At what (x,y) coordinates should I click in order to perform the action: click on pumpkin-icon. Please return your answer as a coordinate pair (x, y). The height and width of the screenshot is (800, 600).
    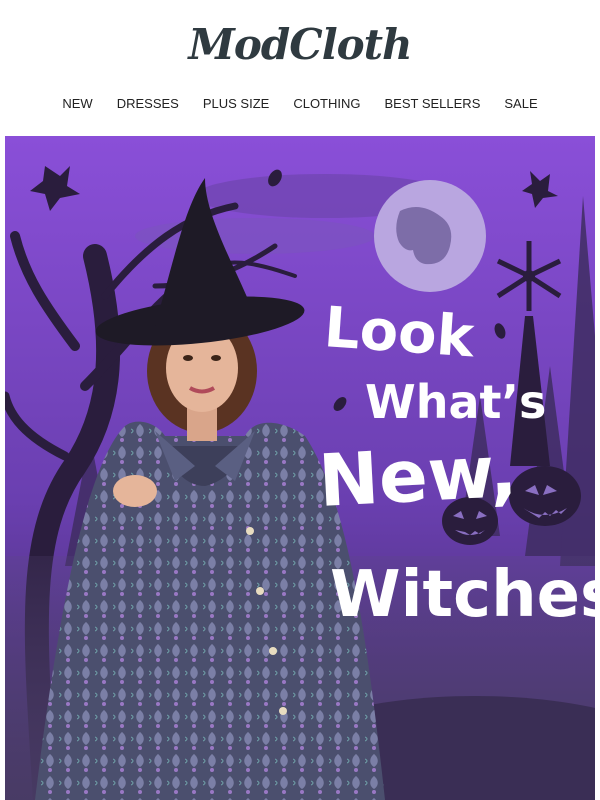
    Looking at the image, I should click on (545, 496).